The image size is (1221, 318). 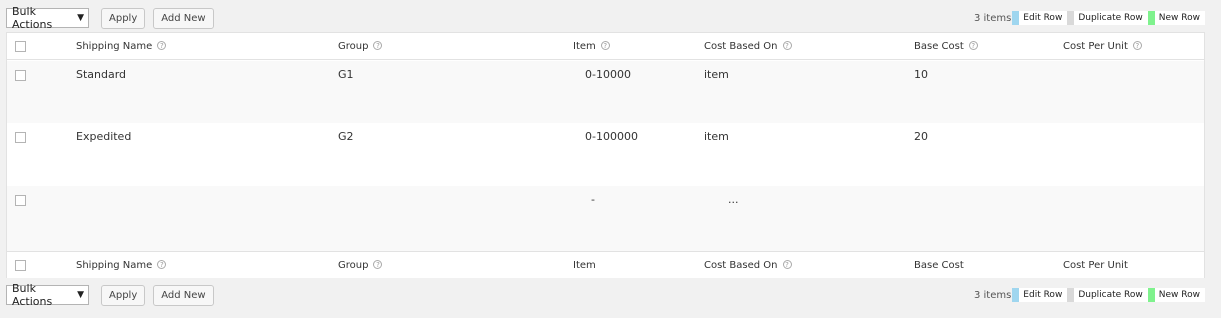 What do you see at coordinates (921, 74) in the screenshot?
I see `base-cost-cell: 10` at bounding box center [921, 74].